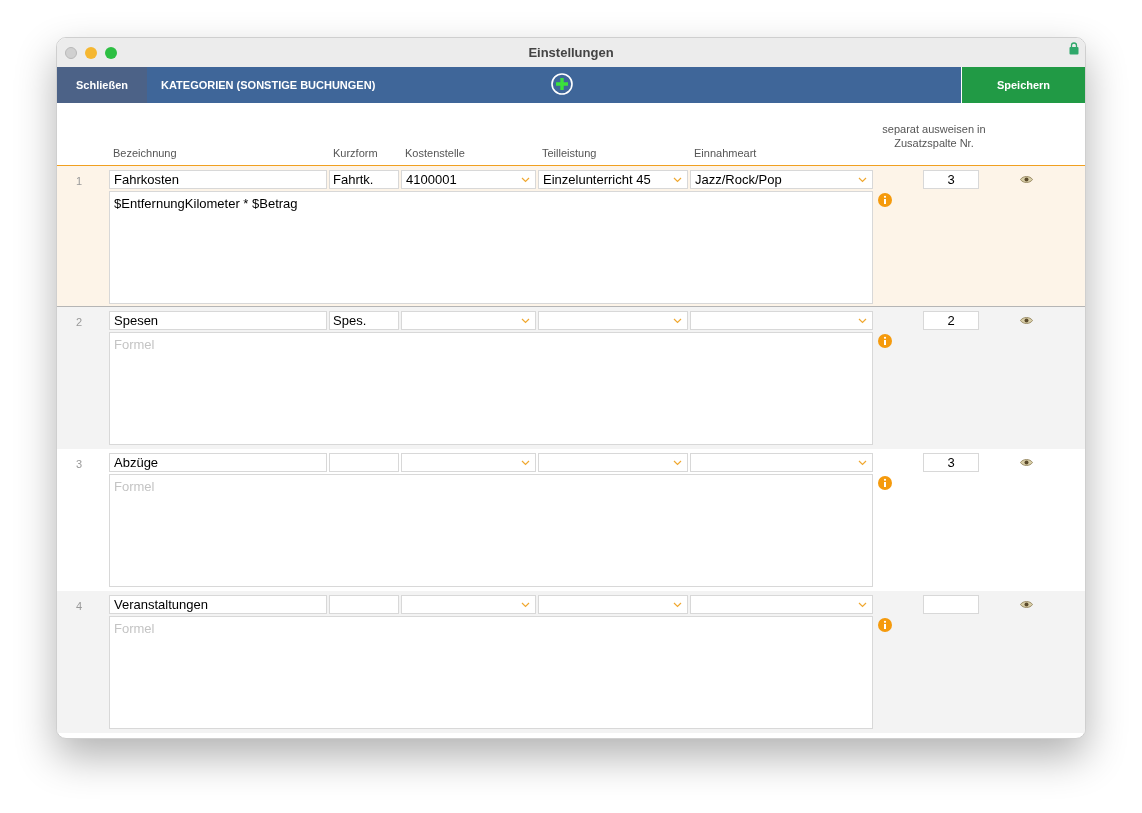  I want to click on close-button: Schließen, so click(102, 85).